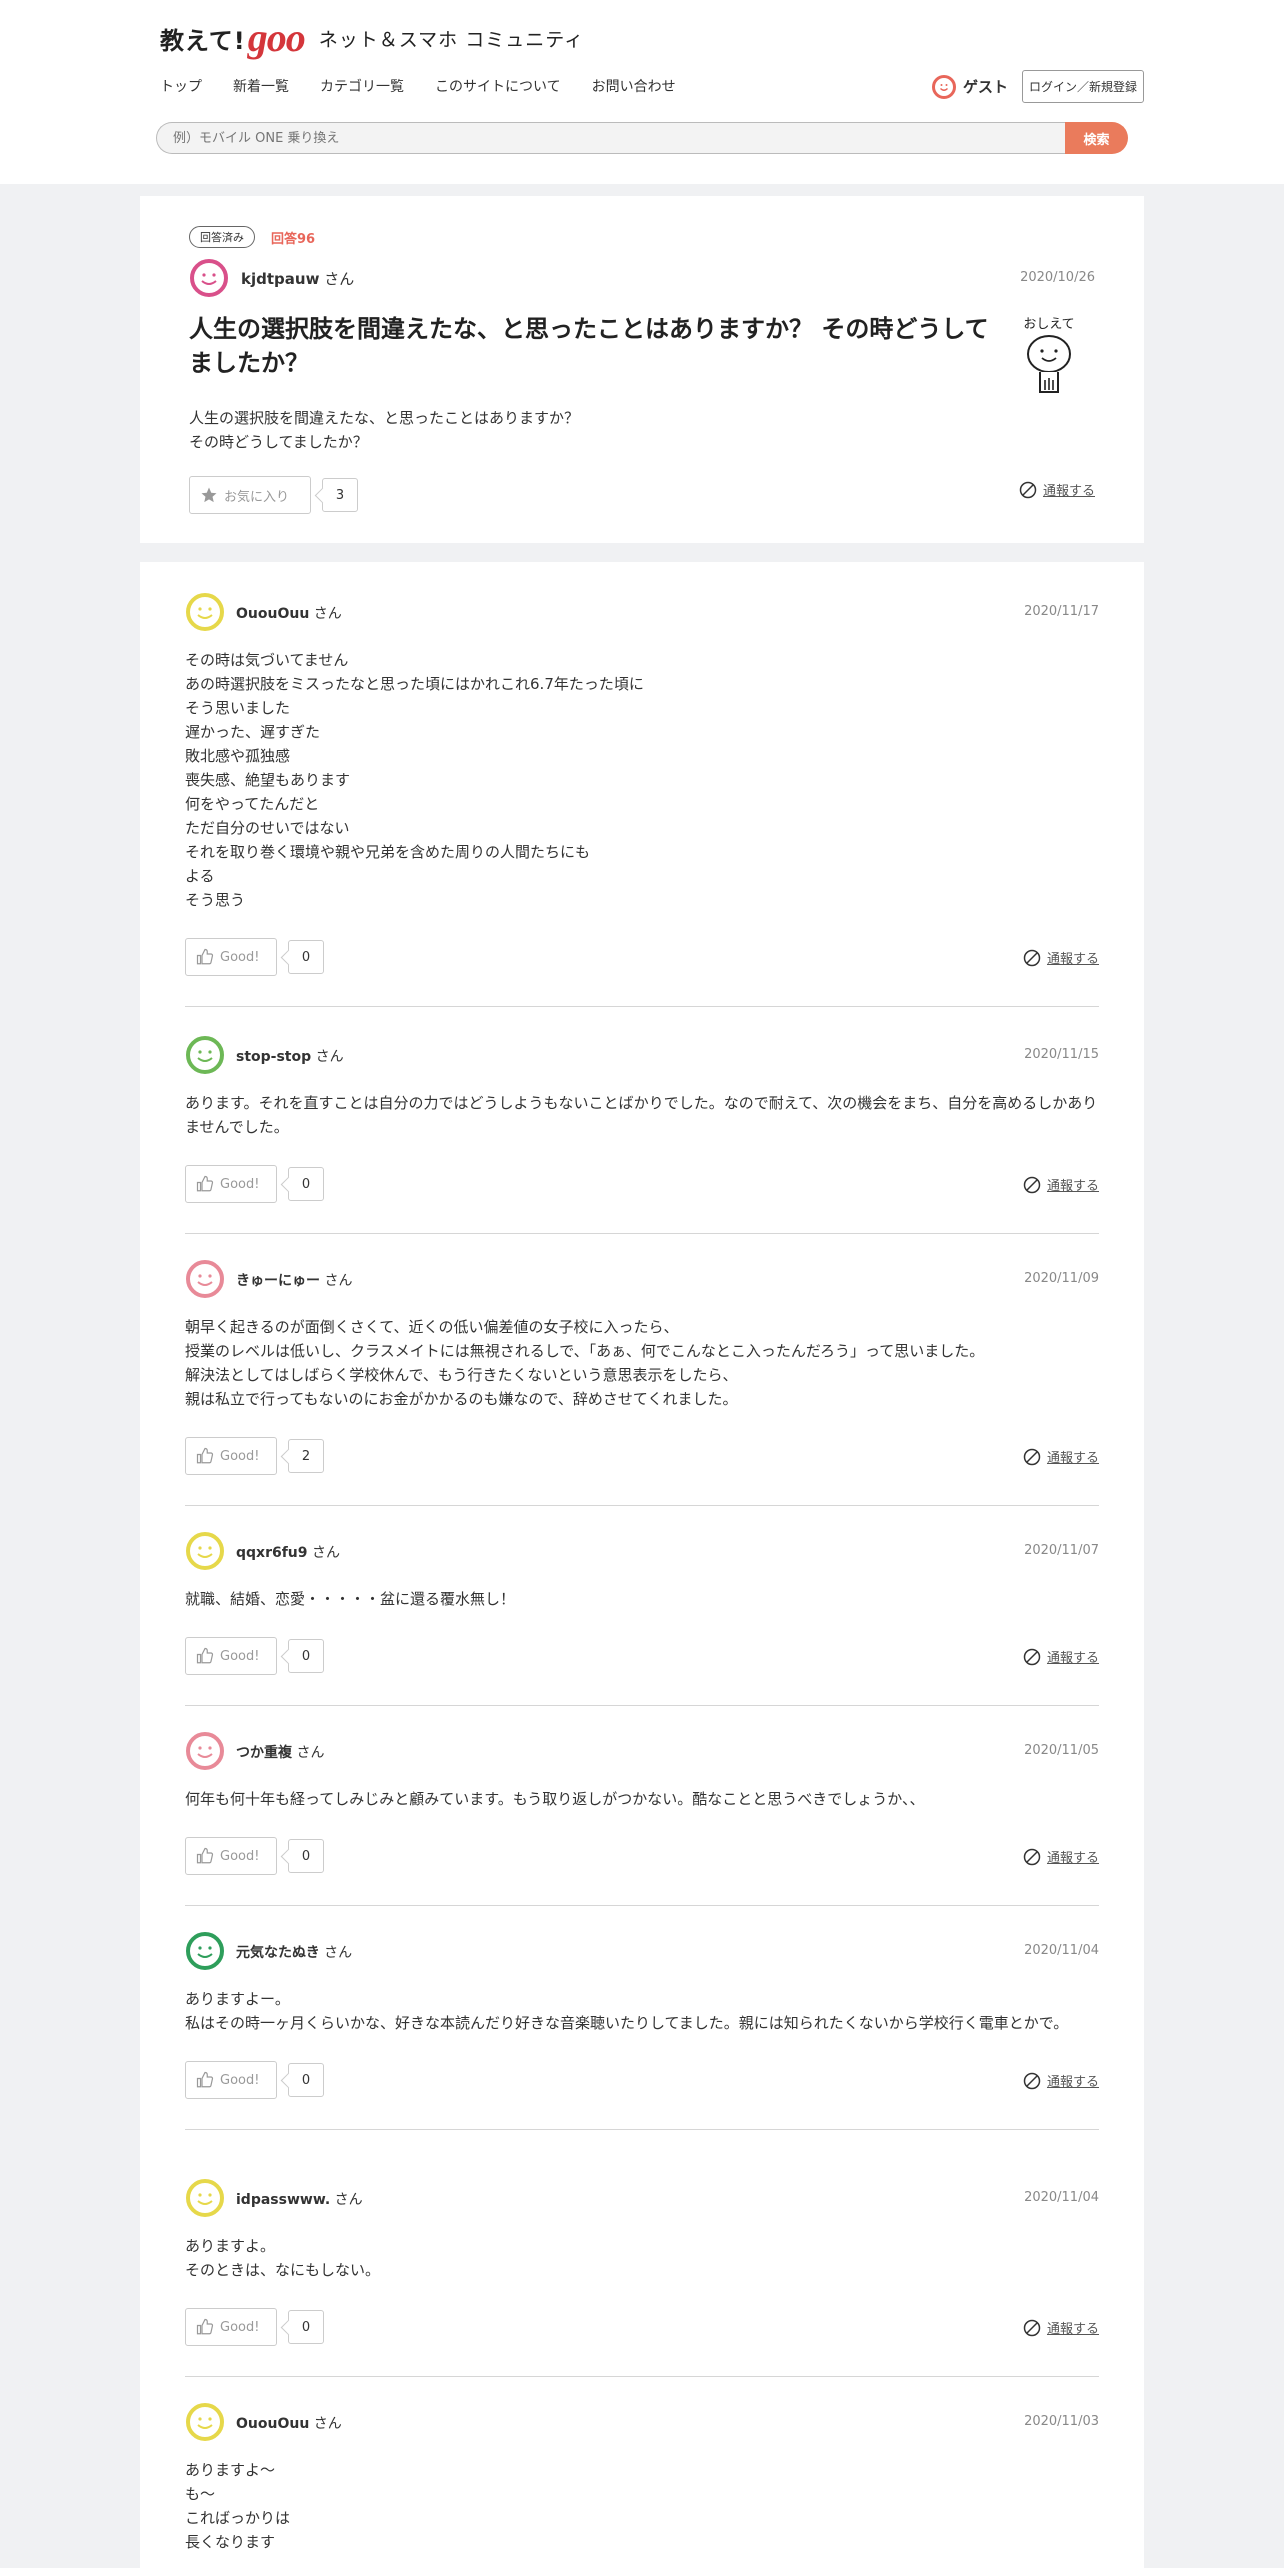 This screenshot has width=1284, height=2568. What do you see at coordinates (209, 278) in the screenshot?
I see `question-user-avatar` at bounding box center [209, 278].